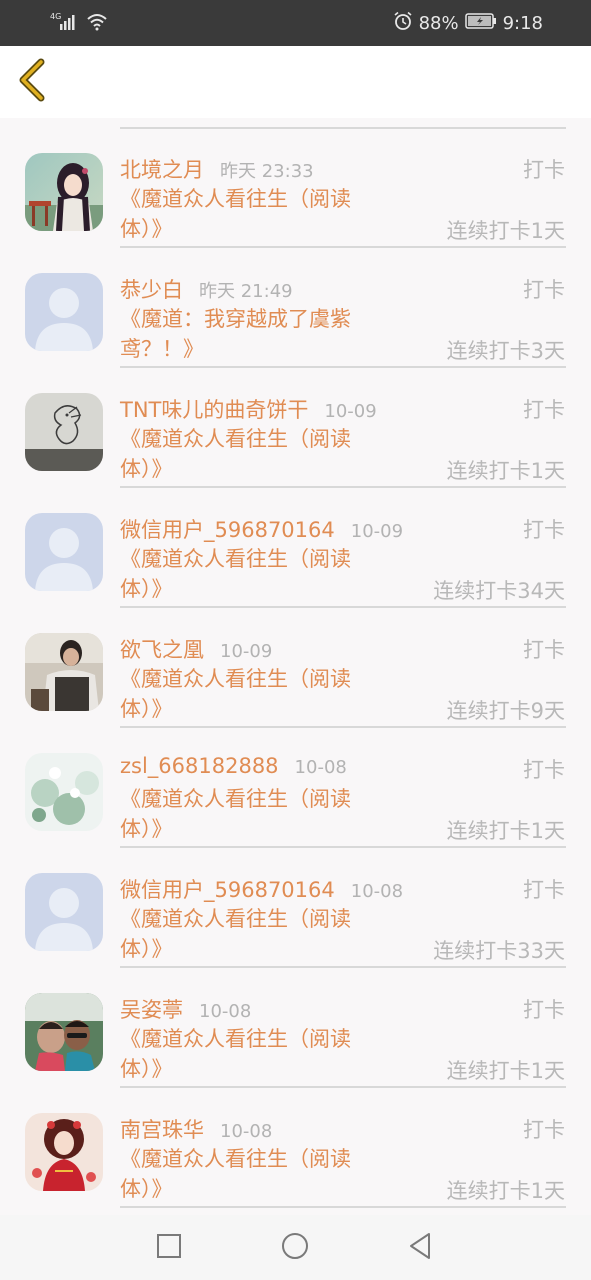 The height and width of the screenshot is (1280, 591). I want to click on list-item: 欲飞之凰 10-09 打卡 《魔道众人看往生（阅读体）》 连续打卡9天, so click(295, 668).